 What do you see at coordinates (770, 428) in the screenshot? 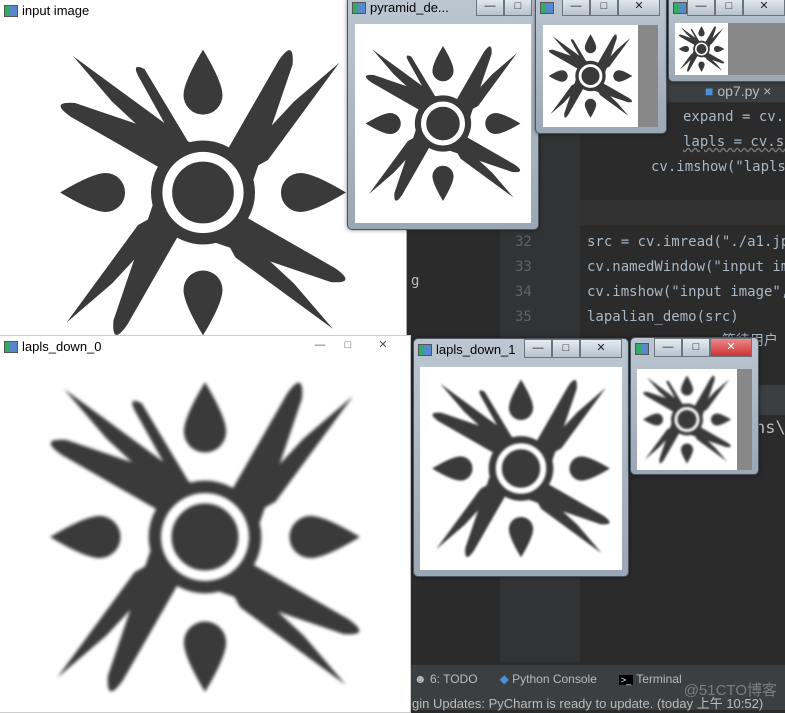
I see `path-fragment: ns\P` at bounding box center [770, 428].